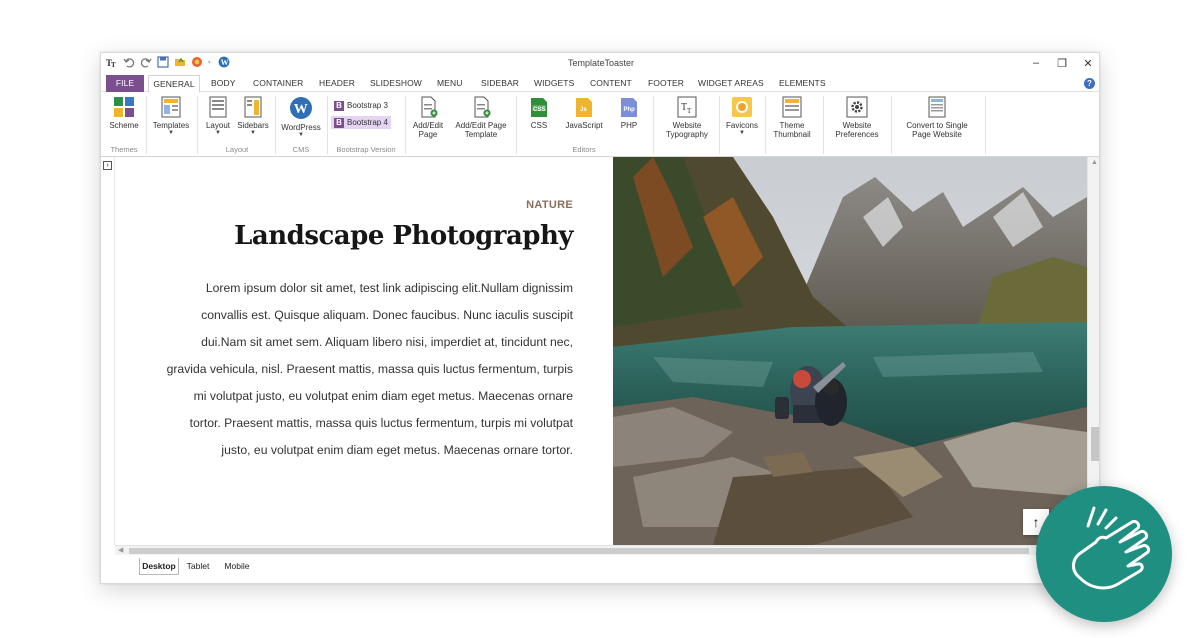 This screenshot has width=1200, height=638. I want to click on tab-elements: ELEMENTS, so click(802, 83).